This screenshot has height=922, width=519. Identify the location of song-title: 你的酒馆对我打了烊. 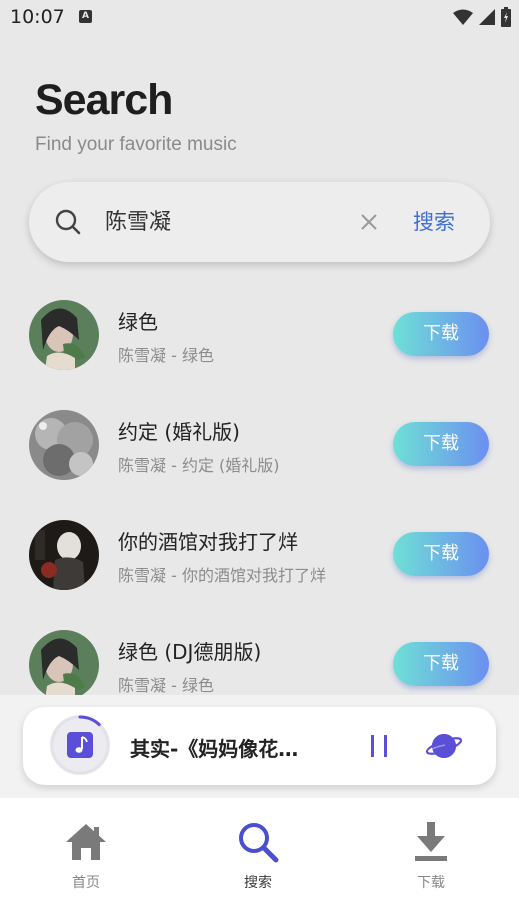
(208, 542).